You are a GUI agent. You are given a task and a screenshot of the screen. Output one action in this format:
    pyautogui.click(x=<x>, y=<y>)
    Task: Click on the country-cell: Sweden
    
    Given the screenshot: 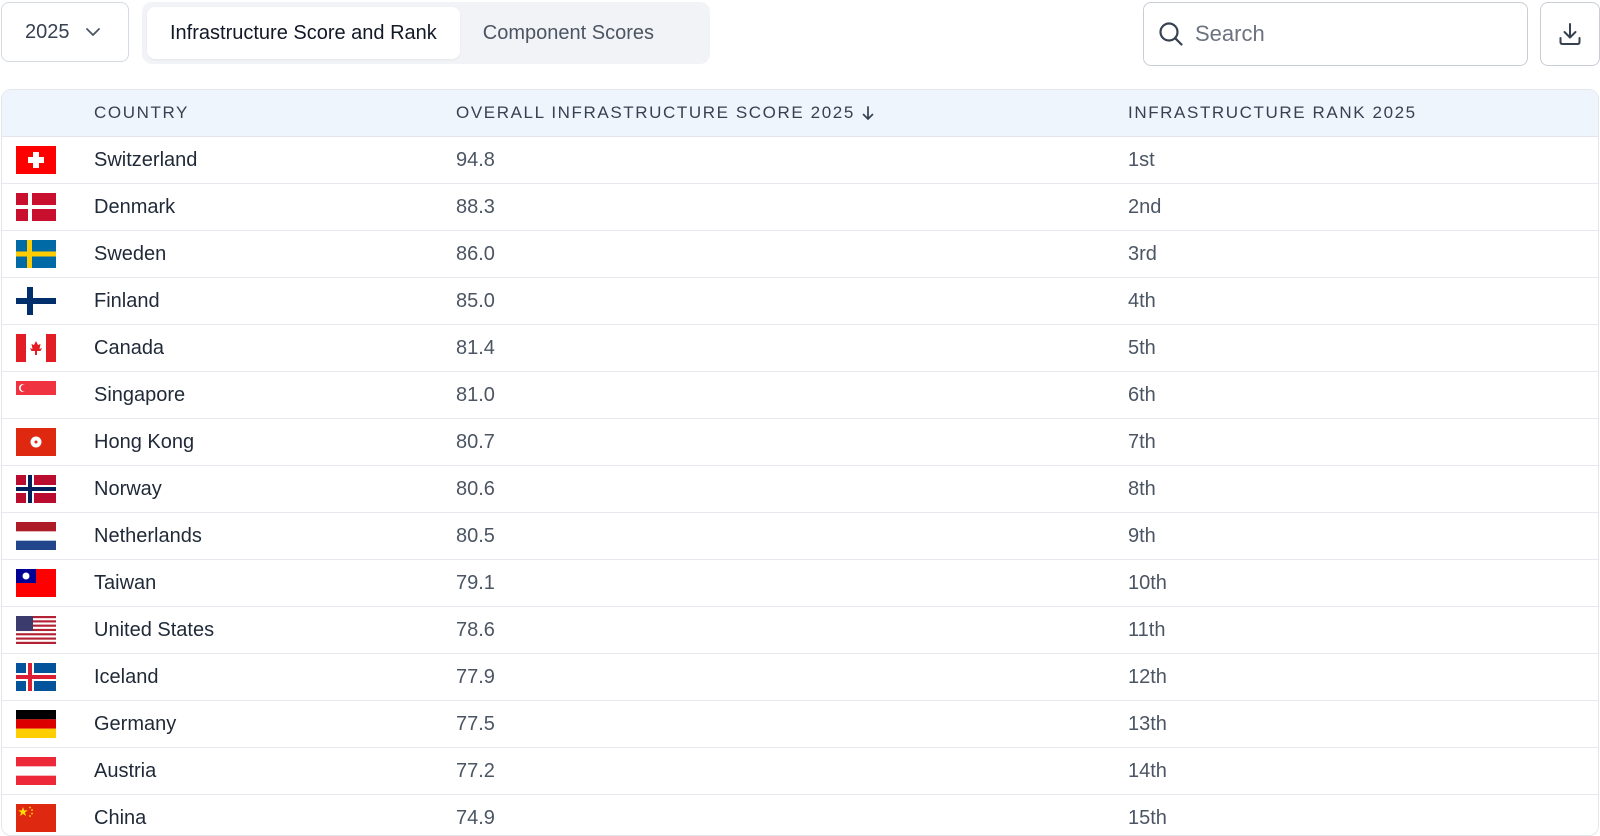 What is the action you would take?
    pyautogui.click(x=130, y=253)
    